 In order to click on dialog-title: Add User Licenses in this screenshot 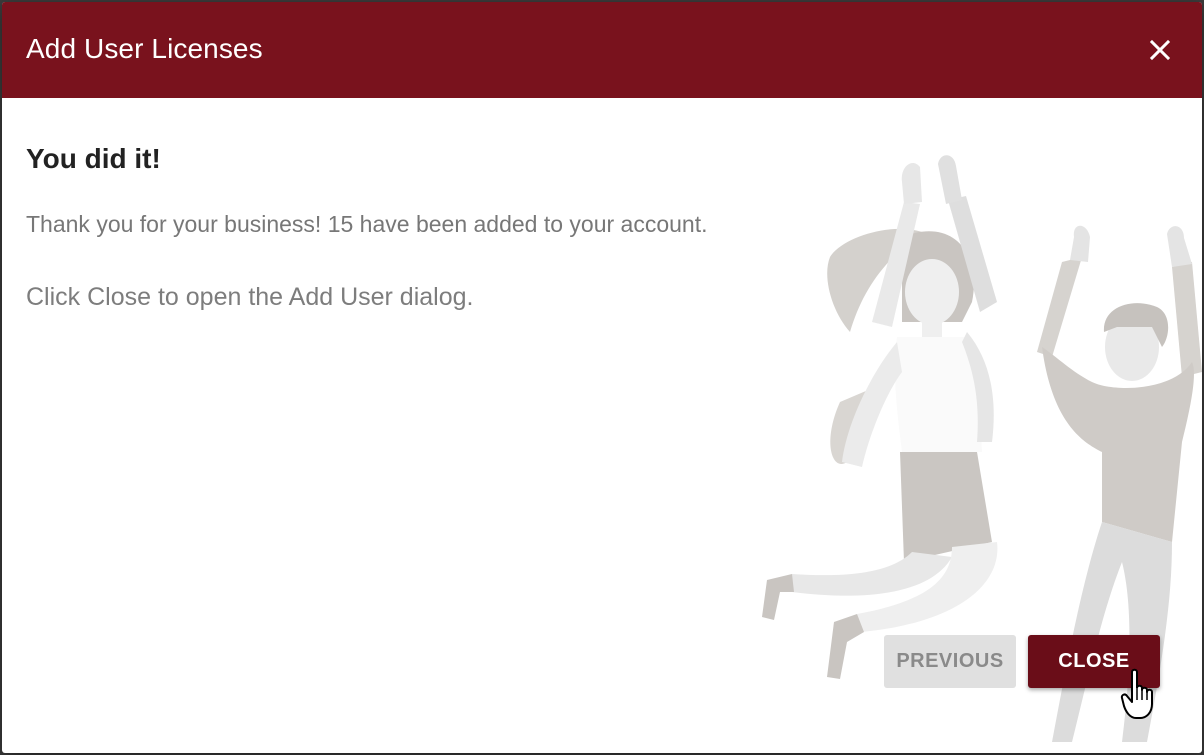, I will do `click(144, 48)`.